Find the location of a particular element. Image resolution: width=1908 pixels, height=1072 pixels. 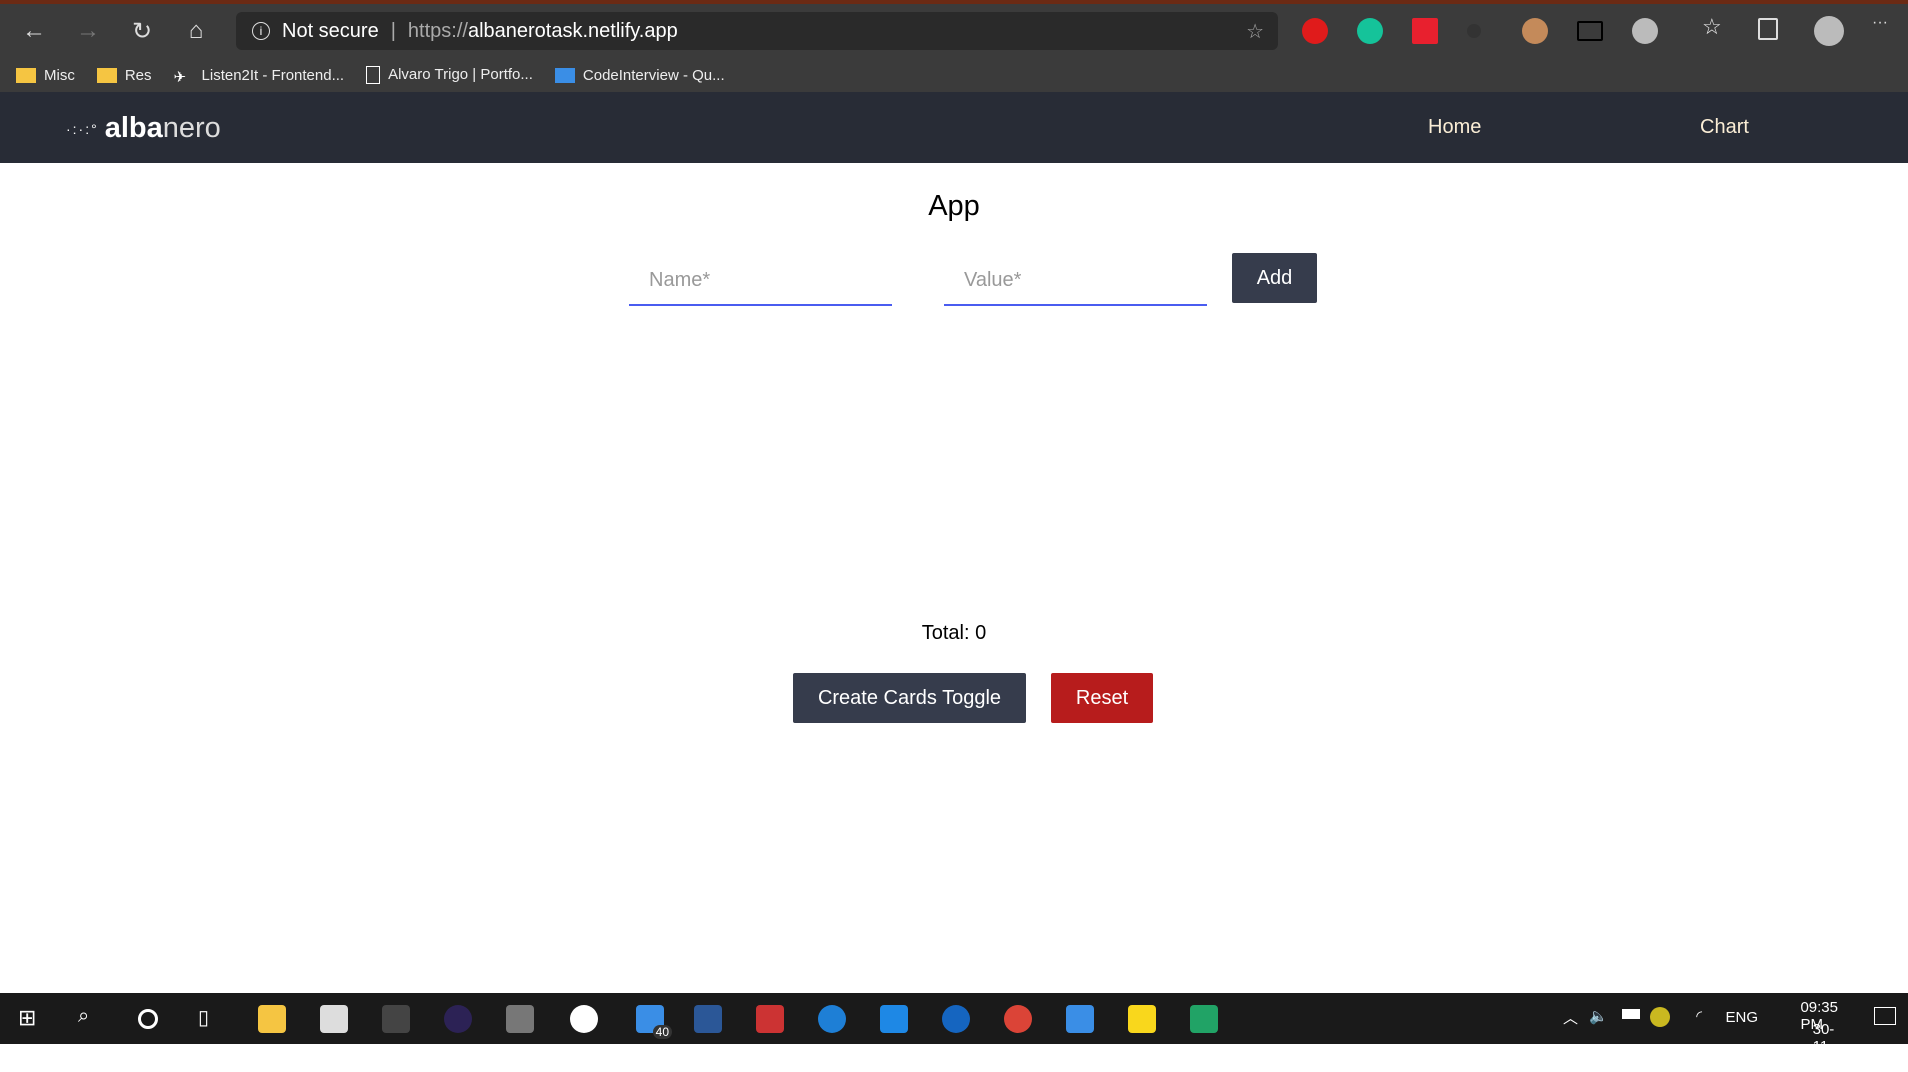

notifications-icon is located at coordinates (1885, 1016).